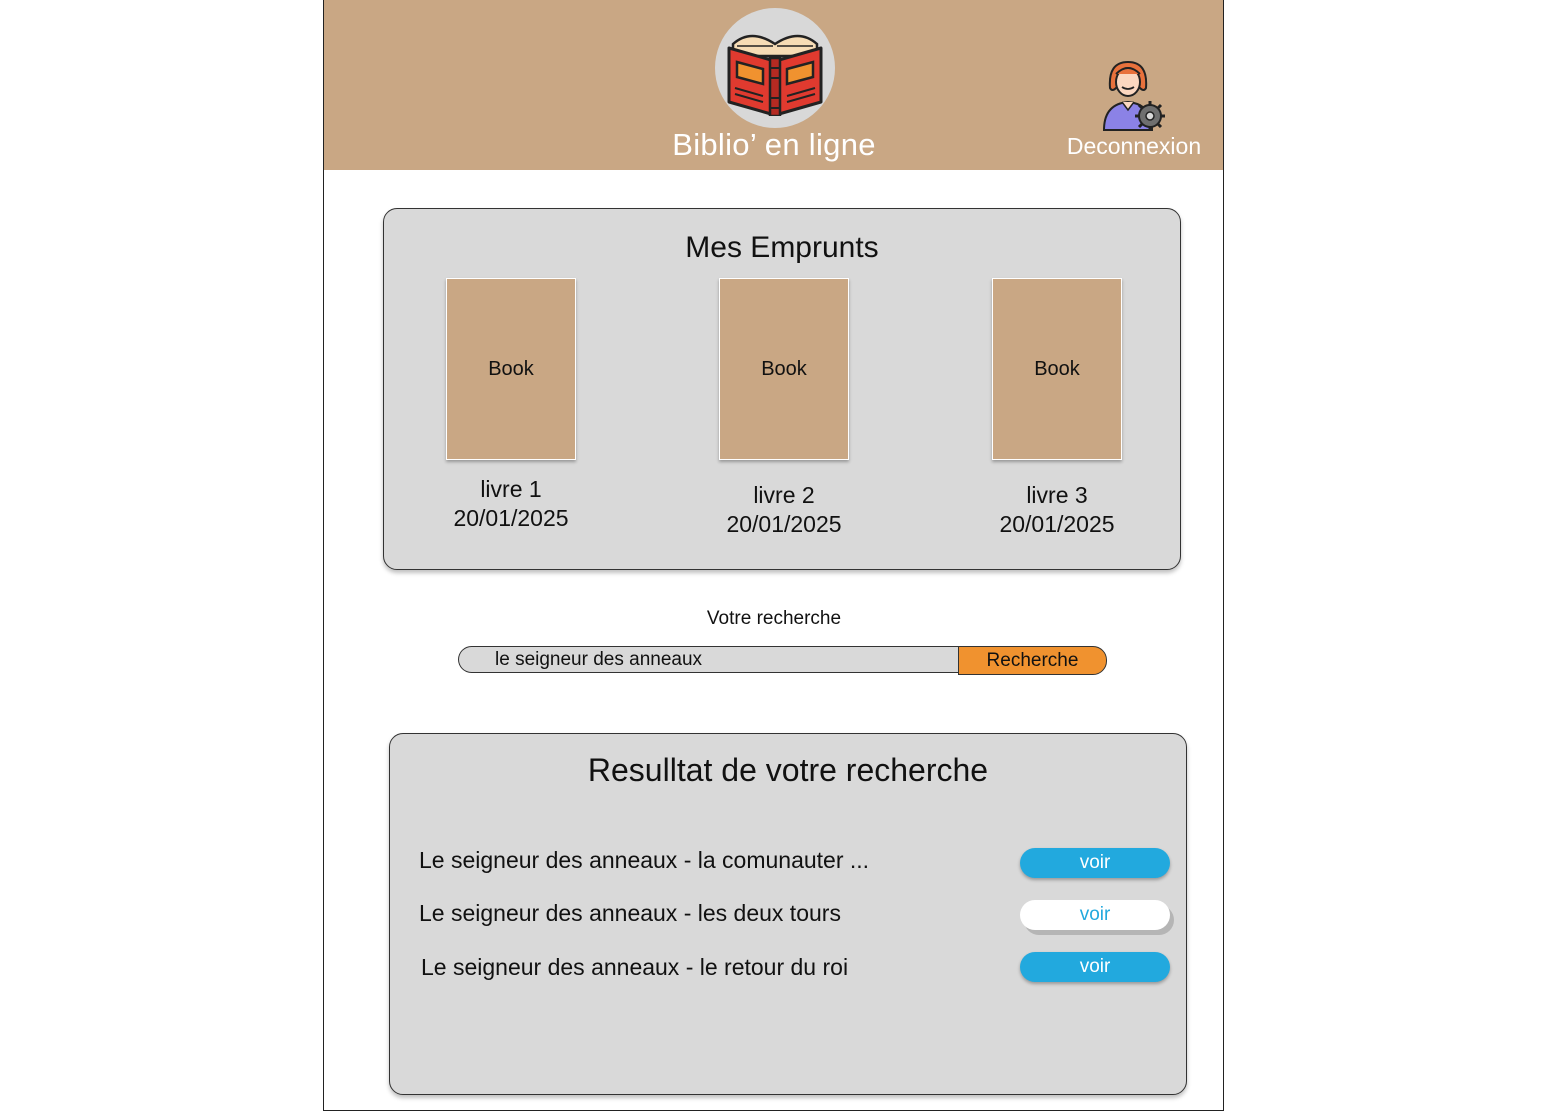 This screenshot has height=1112, width=1548. What do you see at coordinates (1134, 146) in the screenshot?
I see `logout-button: Deconnexion` at bounding box center [1134, 146].